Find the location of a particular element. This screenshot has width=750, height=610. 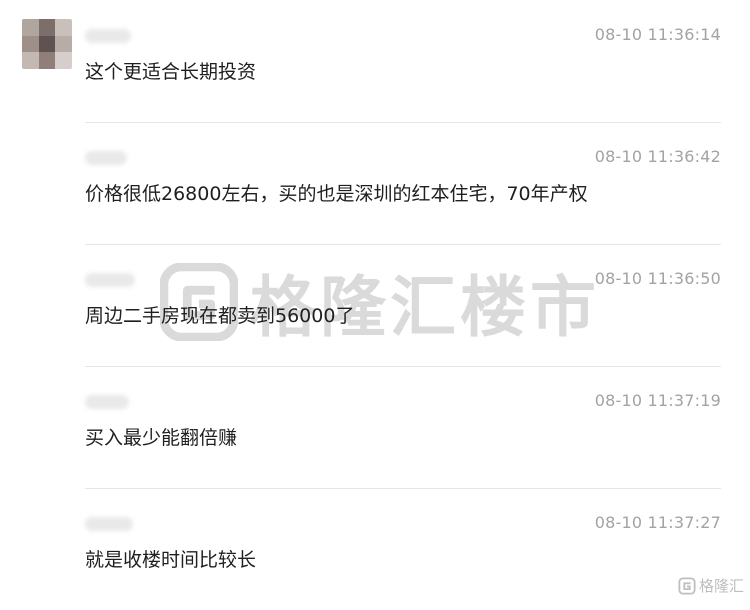

gelonghui-logo-icon is located at coordinates (687, 585).